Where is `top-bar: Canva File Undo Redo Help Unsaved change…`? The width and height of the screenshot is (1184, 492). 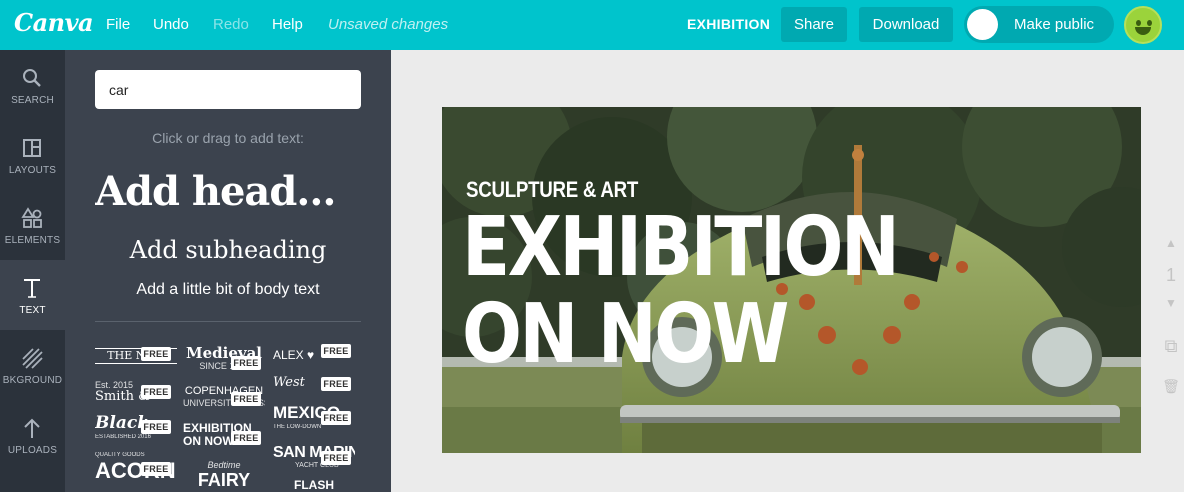 top-bar: Canva File Undo Redo Help Unsaved change… is located at coordinates (592, 25).